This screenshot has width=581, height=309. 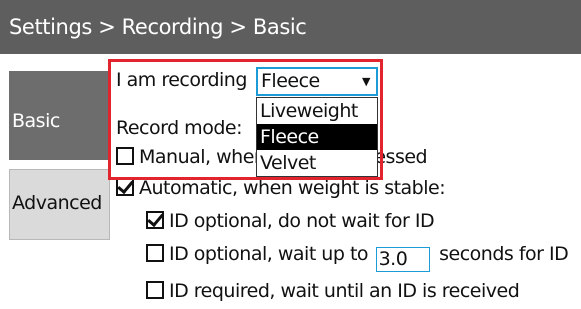 I want to click on id-optional-wait-checkbox, so click(x=155, y=253).